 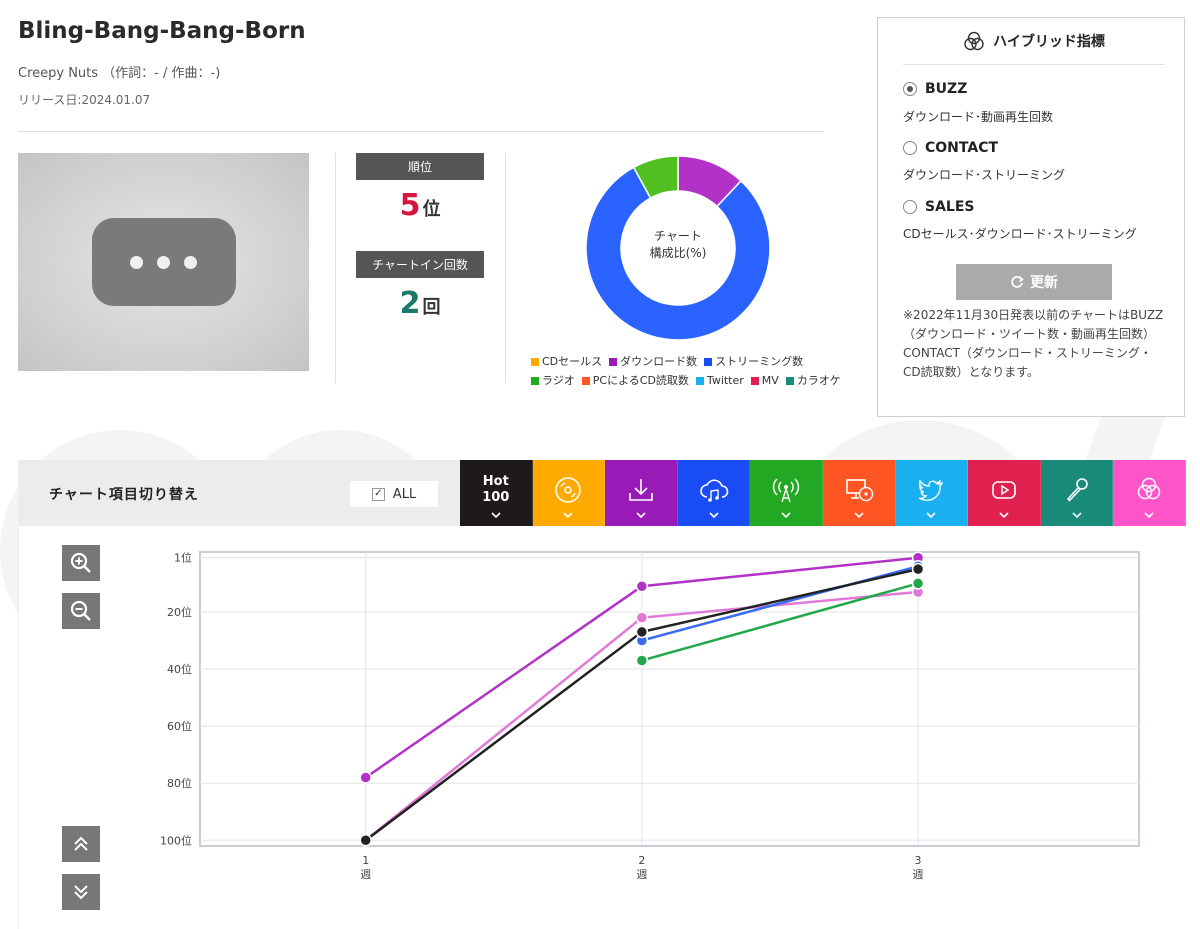 I want to click on tab-hot100: Hot 100, so click(x=496, y=493).